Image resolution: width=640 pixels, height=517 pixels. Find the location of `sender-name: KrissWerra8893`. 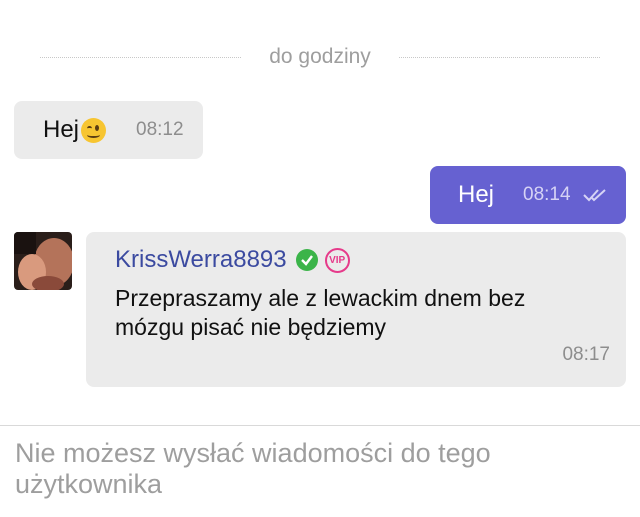

sender-name: KrissWerra8893 is located at coordinates (201, 260).